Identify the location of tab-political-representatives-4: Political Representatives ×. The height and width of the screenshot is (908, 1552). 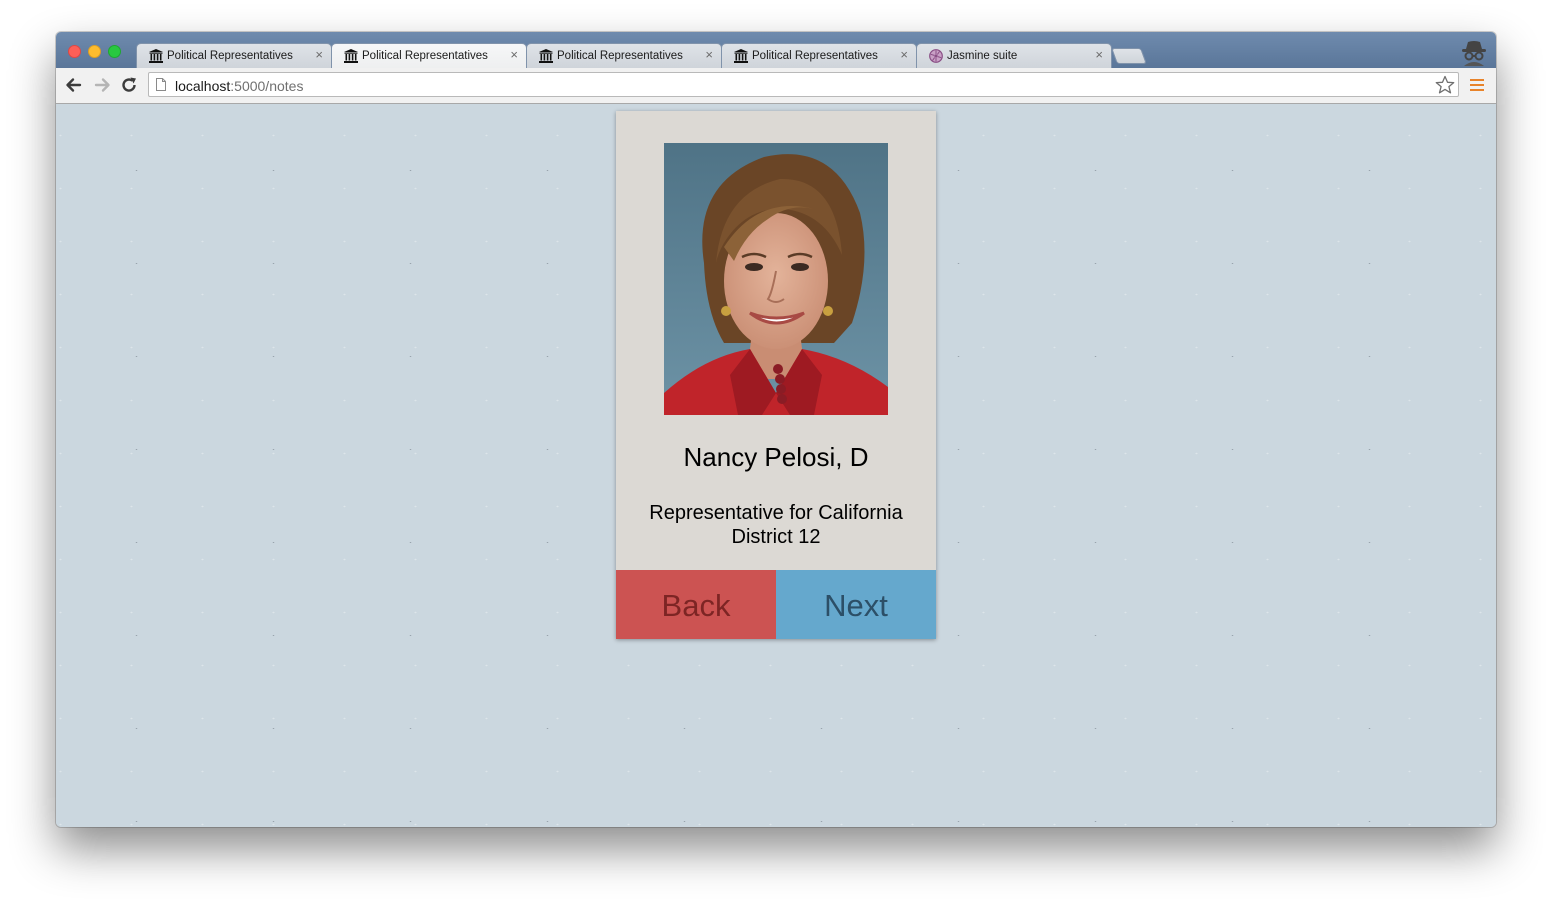
(819, 55).